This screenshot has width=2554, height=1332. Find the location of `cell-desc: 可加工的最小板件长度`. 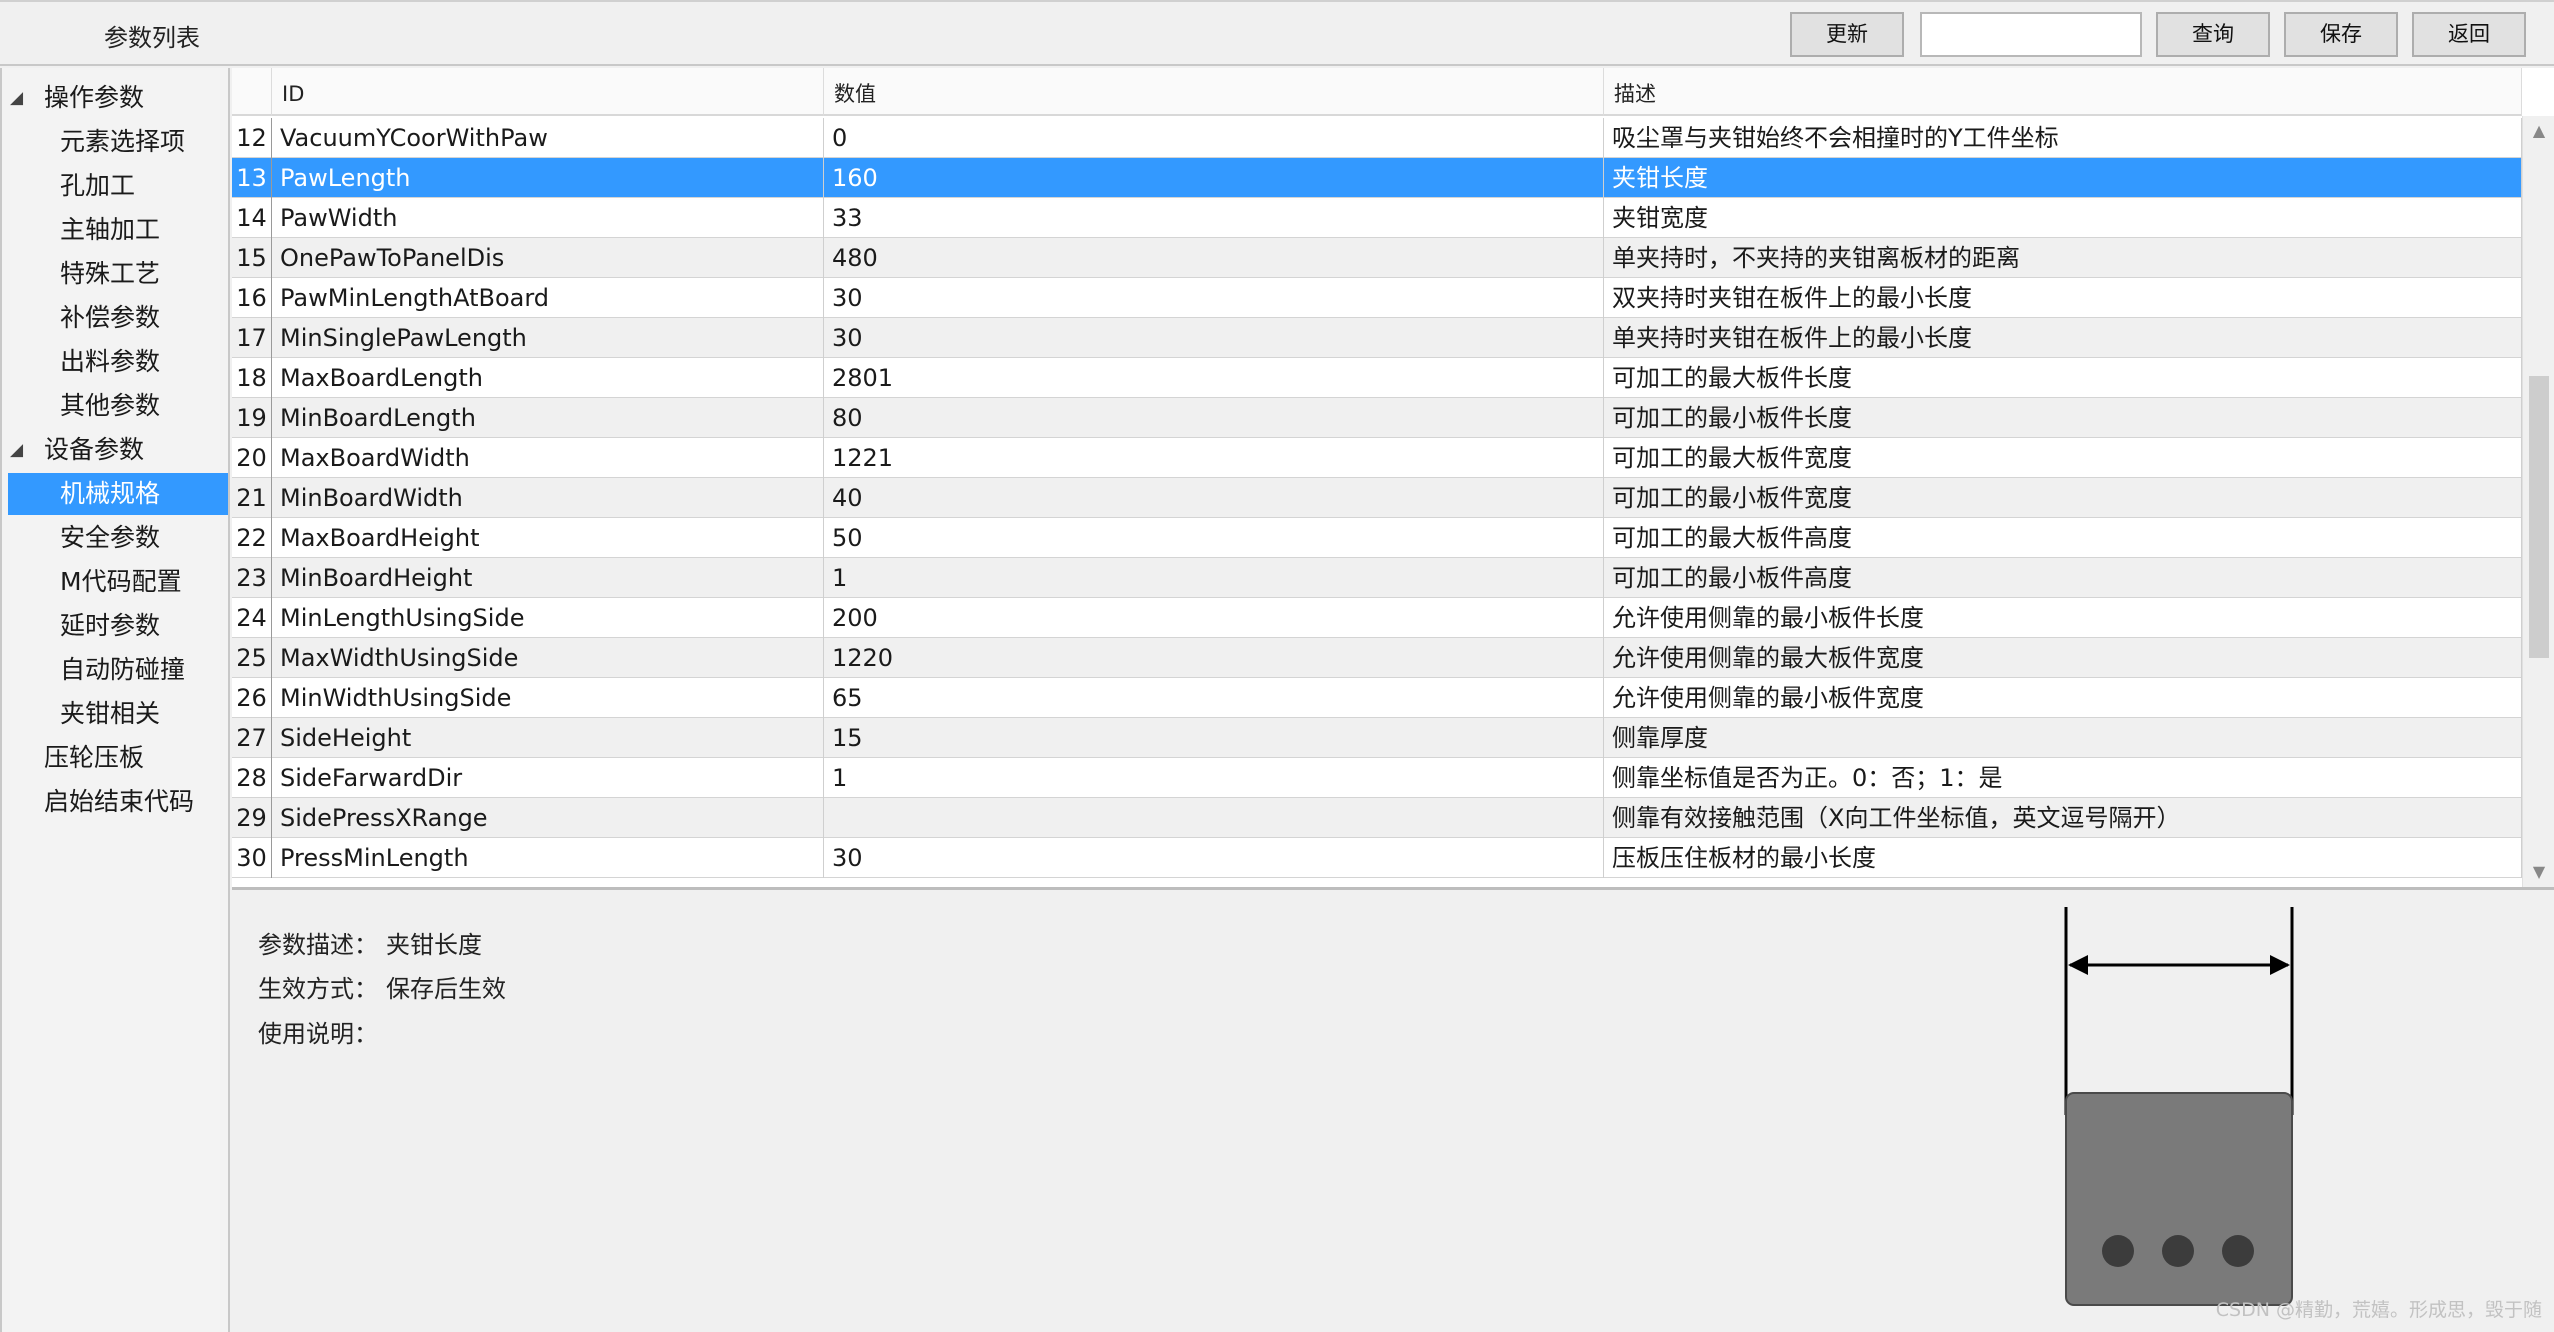

cell-desc: 可加工的最小板件长度 is located at coordinates (2063, 418).